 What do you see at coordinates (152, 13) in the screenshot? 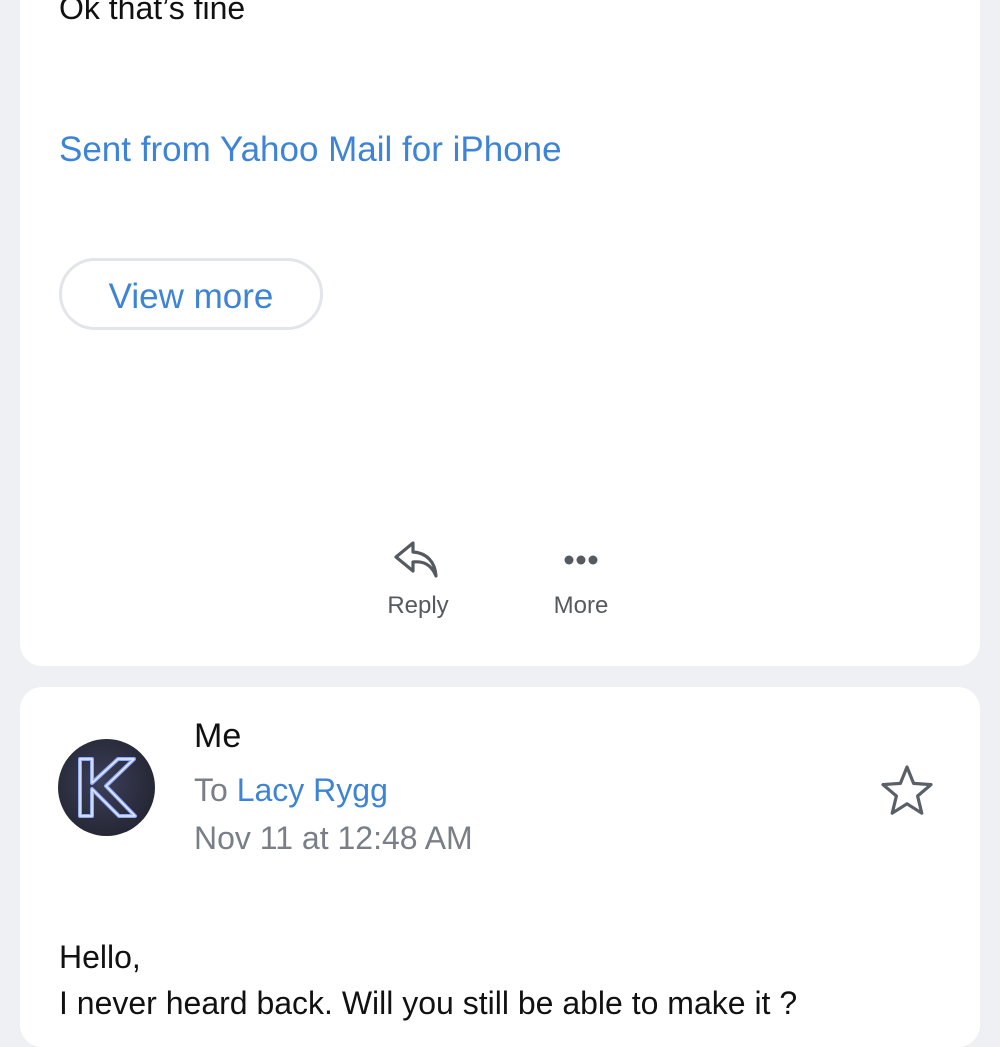
I see `message-body-text: Ok that’s fine` at bounding box center [152, 13].